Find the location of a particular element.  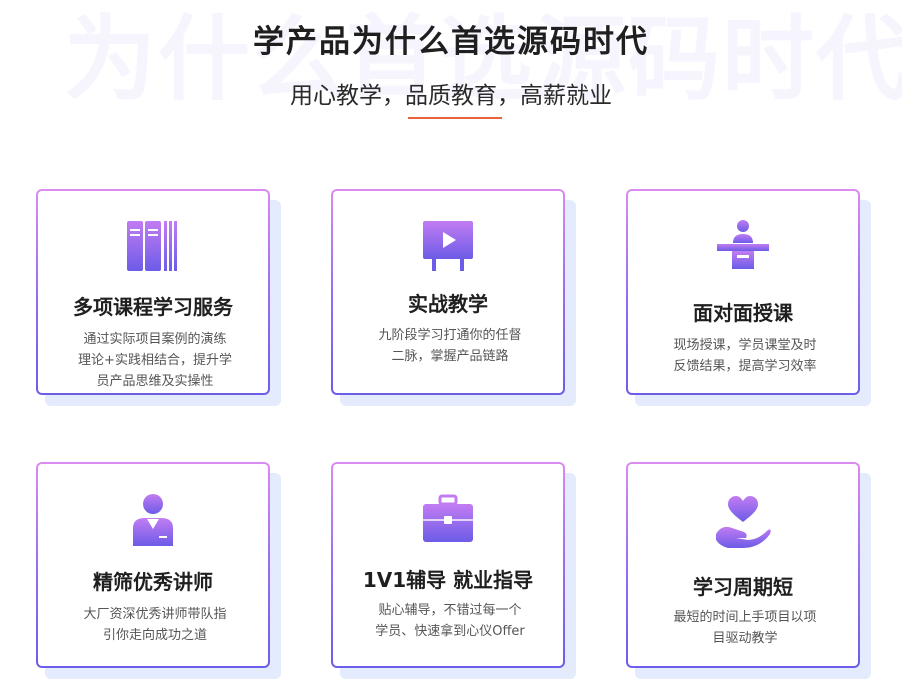

card-description: 通过实际项目案例的演练理论+实践相结合，提升学员产品思维及实操性 is located at coordinates (155, 360).